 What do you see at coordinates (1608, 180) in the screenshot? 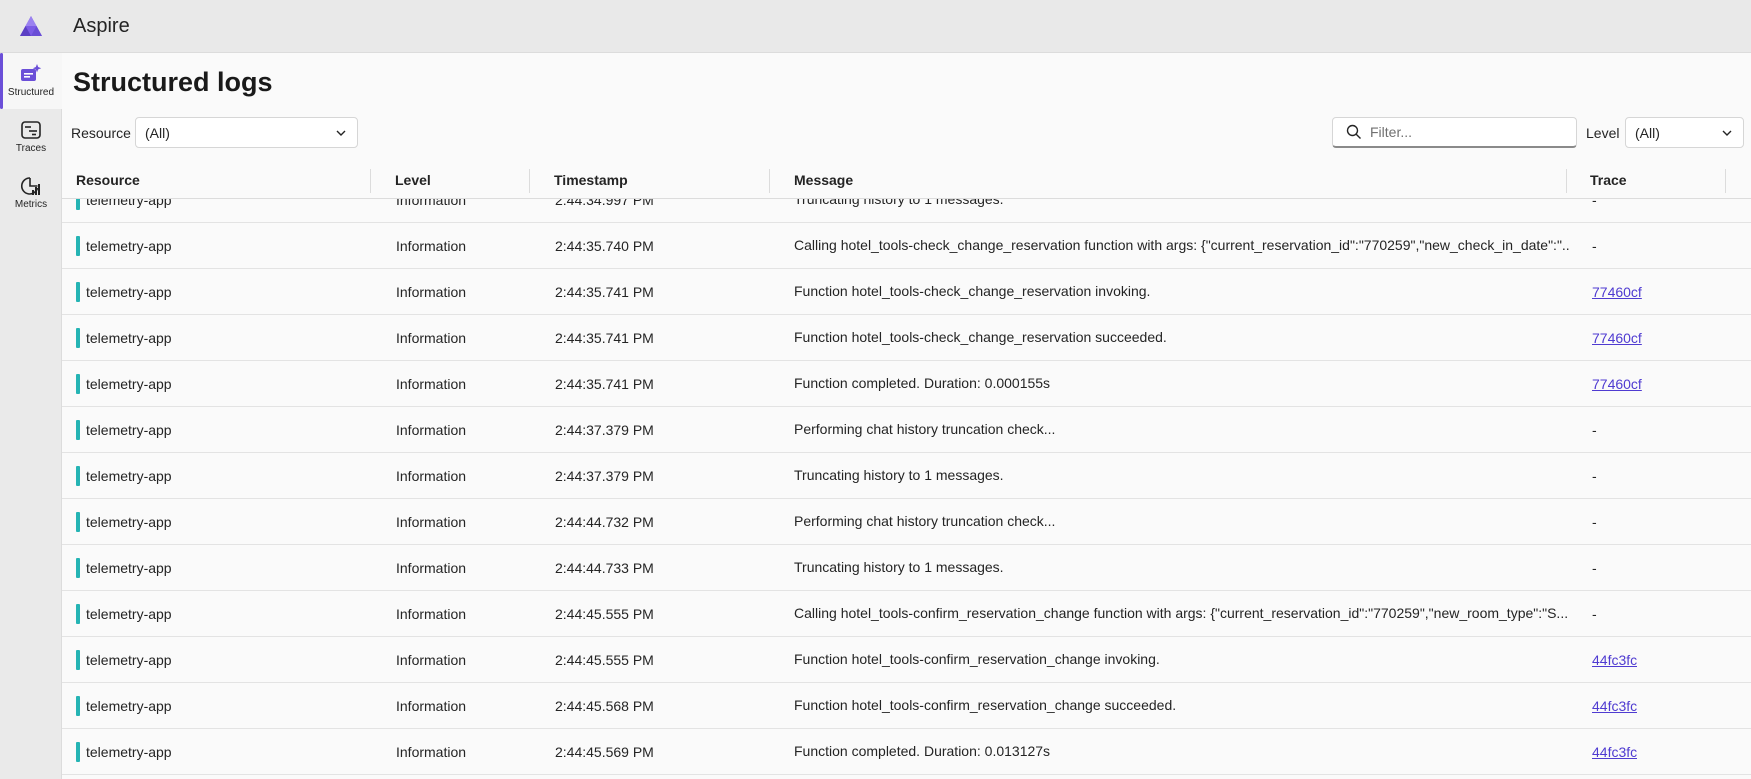
I see `column-header-trace: Trace` at bounding box center [1608, 180].